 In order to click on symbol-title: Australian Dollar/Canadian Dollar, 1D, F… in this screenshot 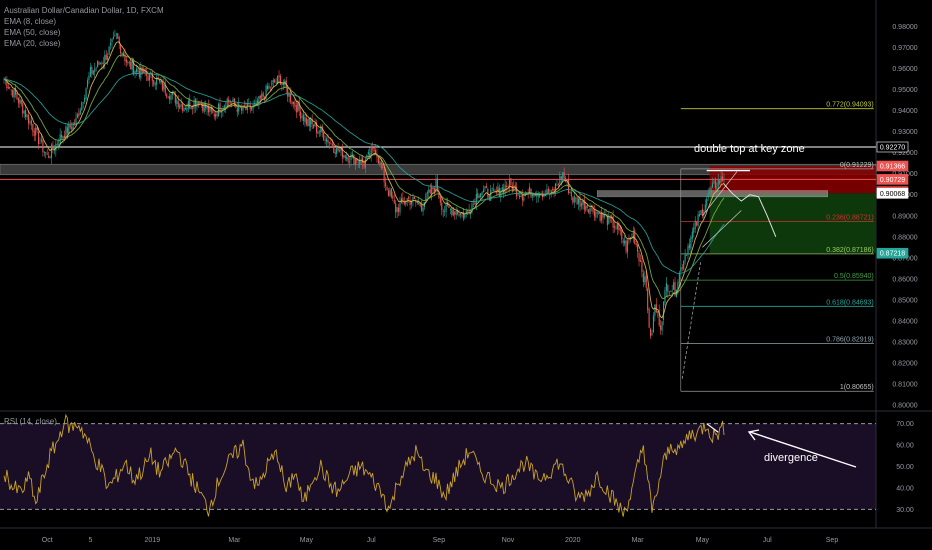, I will do `click(84, 10)`.